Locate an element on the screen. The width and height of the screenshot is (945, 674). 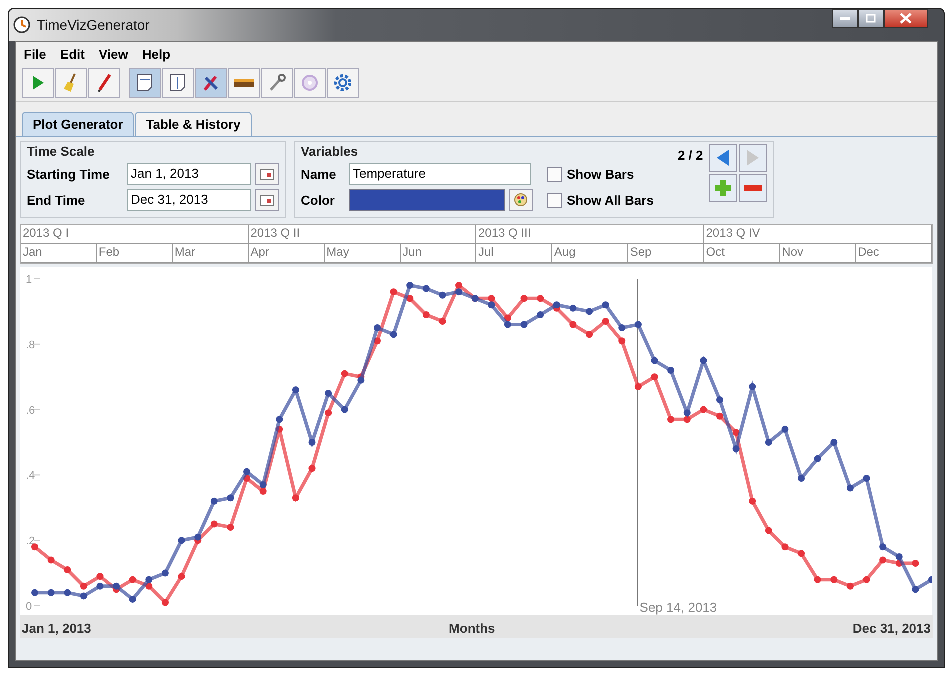
date-field: Dec 31, 2013 is located at coordinates (189, 200).